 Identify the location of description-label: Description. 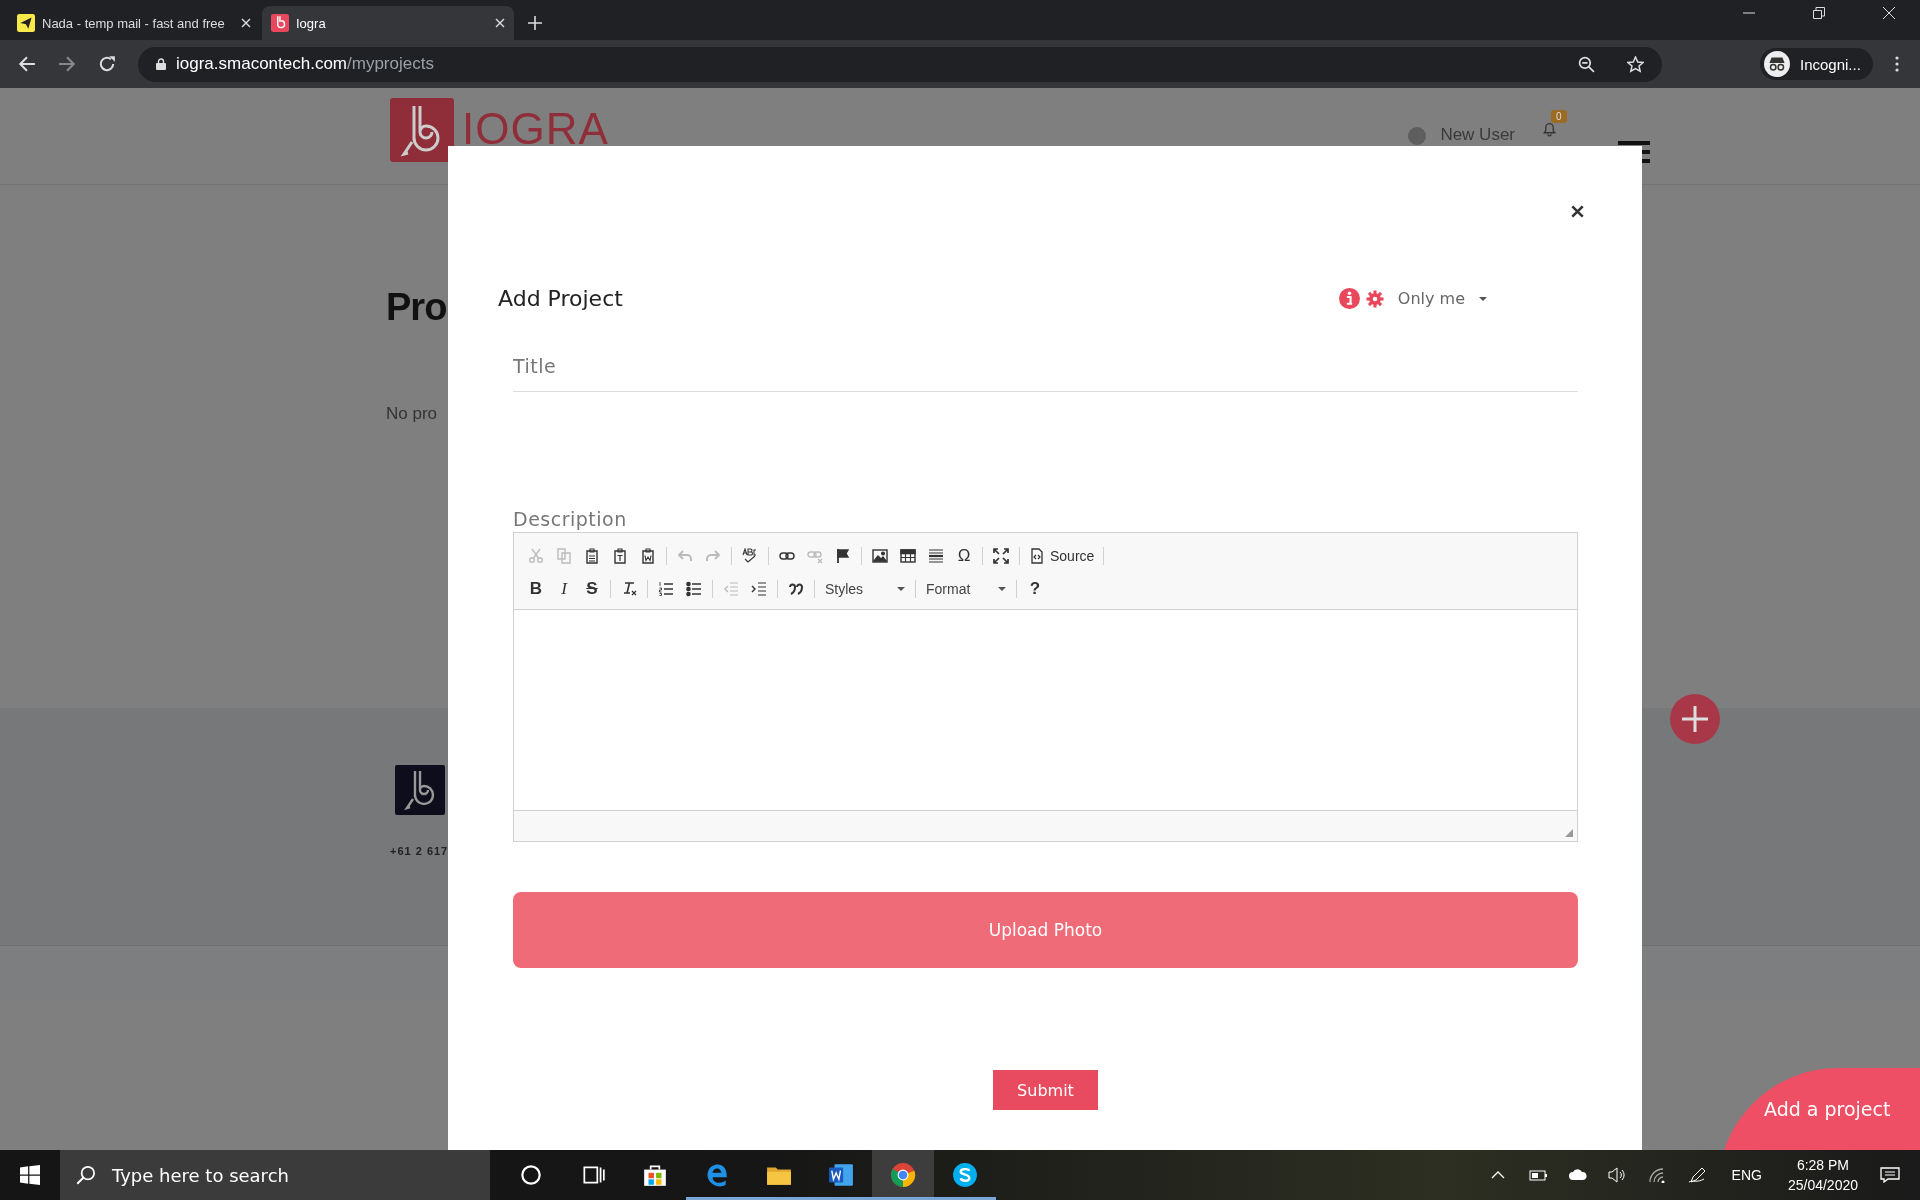
(570, 519).